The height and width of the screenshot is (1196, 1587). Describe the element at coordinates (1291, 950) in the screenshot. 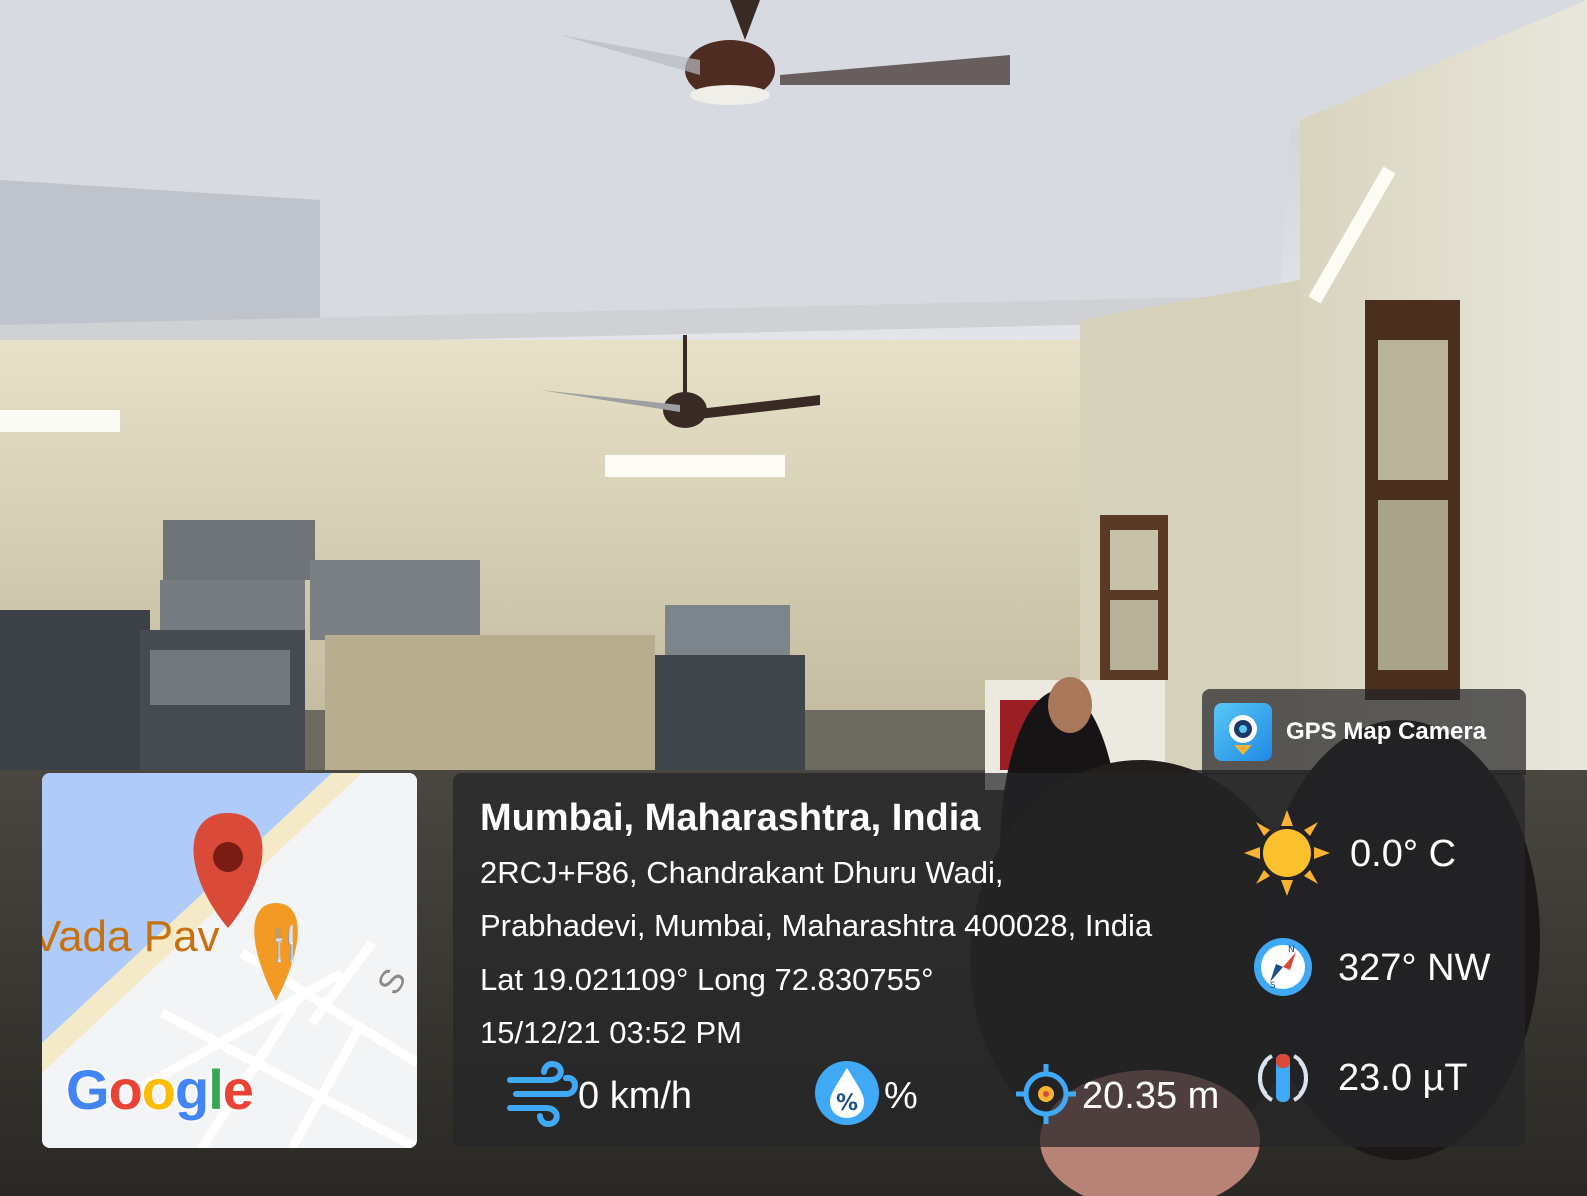

I see `svg-text: N` at that location.